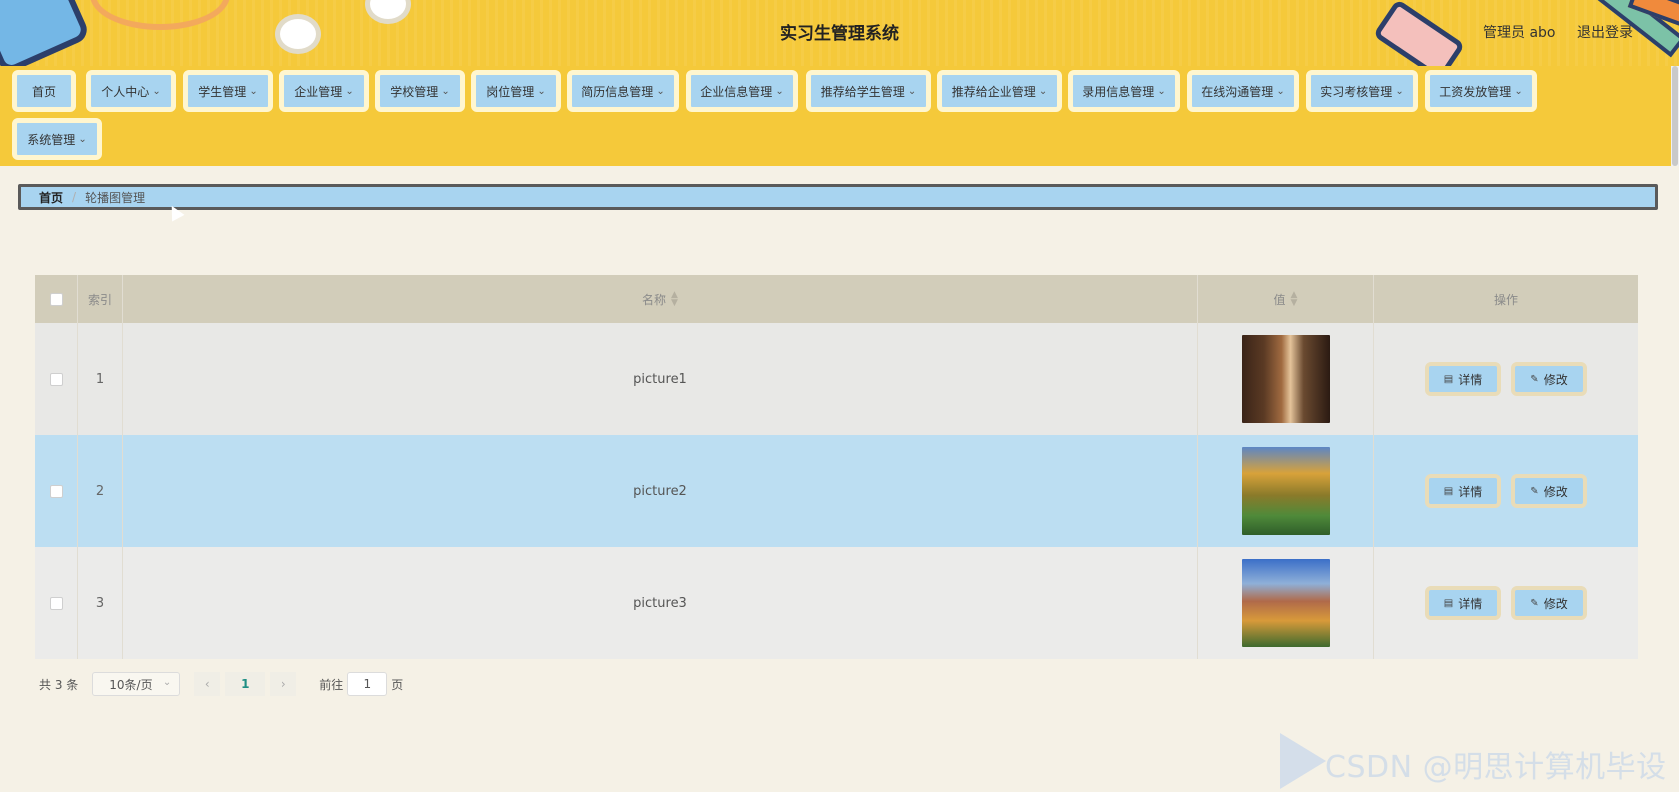 This screenshot has height=792, width=1679. I want to click on nav-item: 录用信息管理 ⌄, so click(1124, 91).